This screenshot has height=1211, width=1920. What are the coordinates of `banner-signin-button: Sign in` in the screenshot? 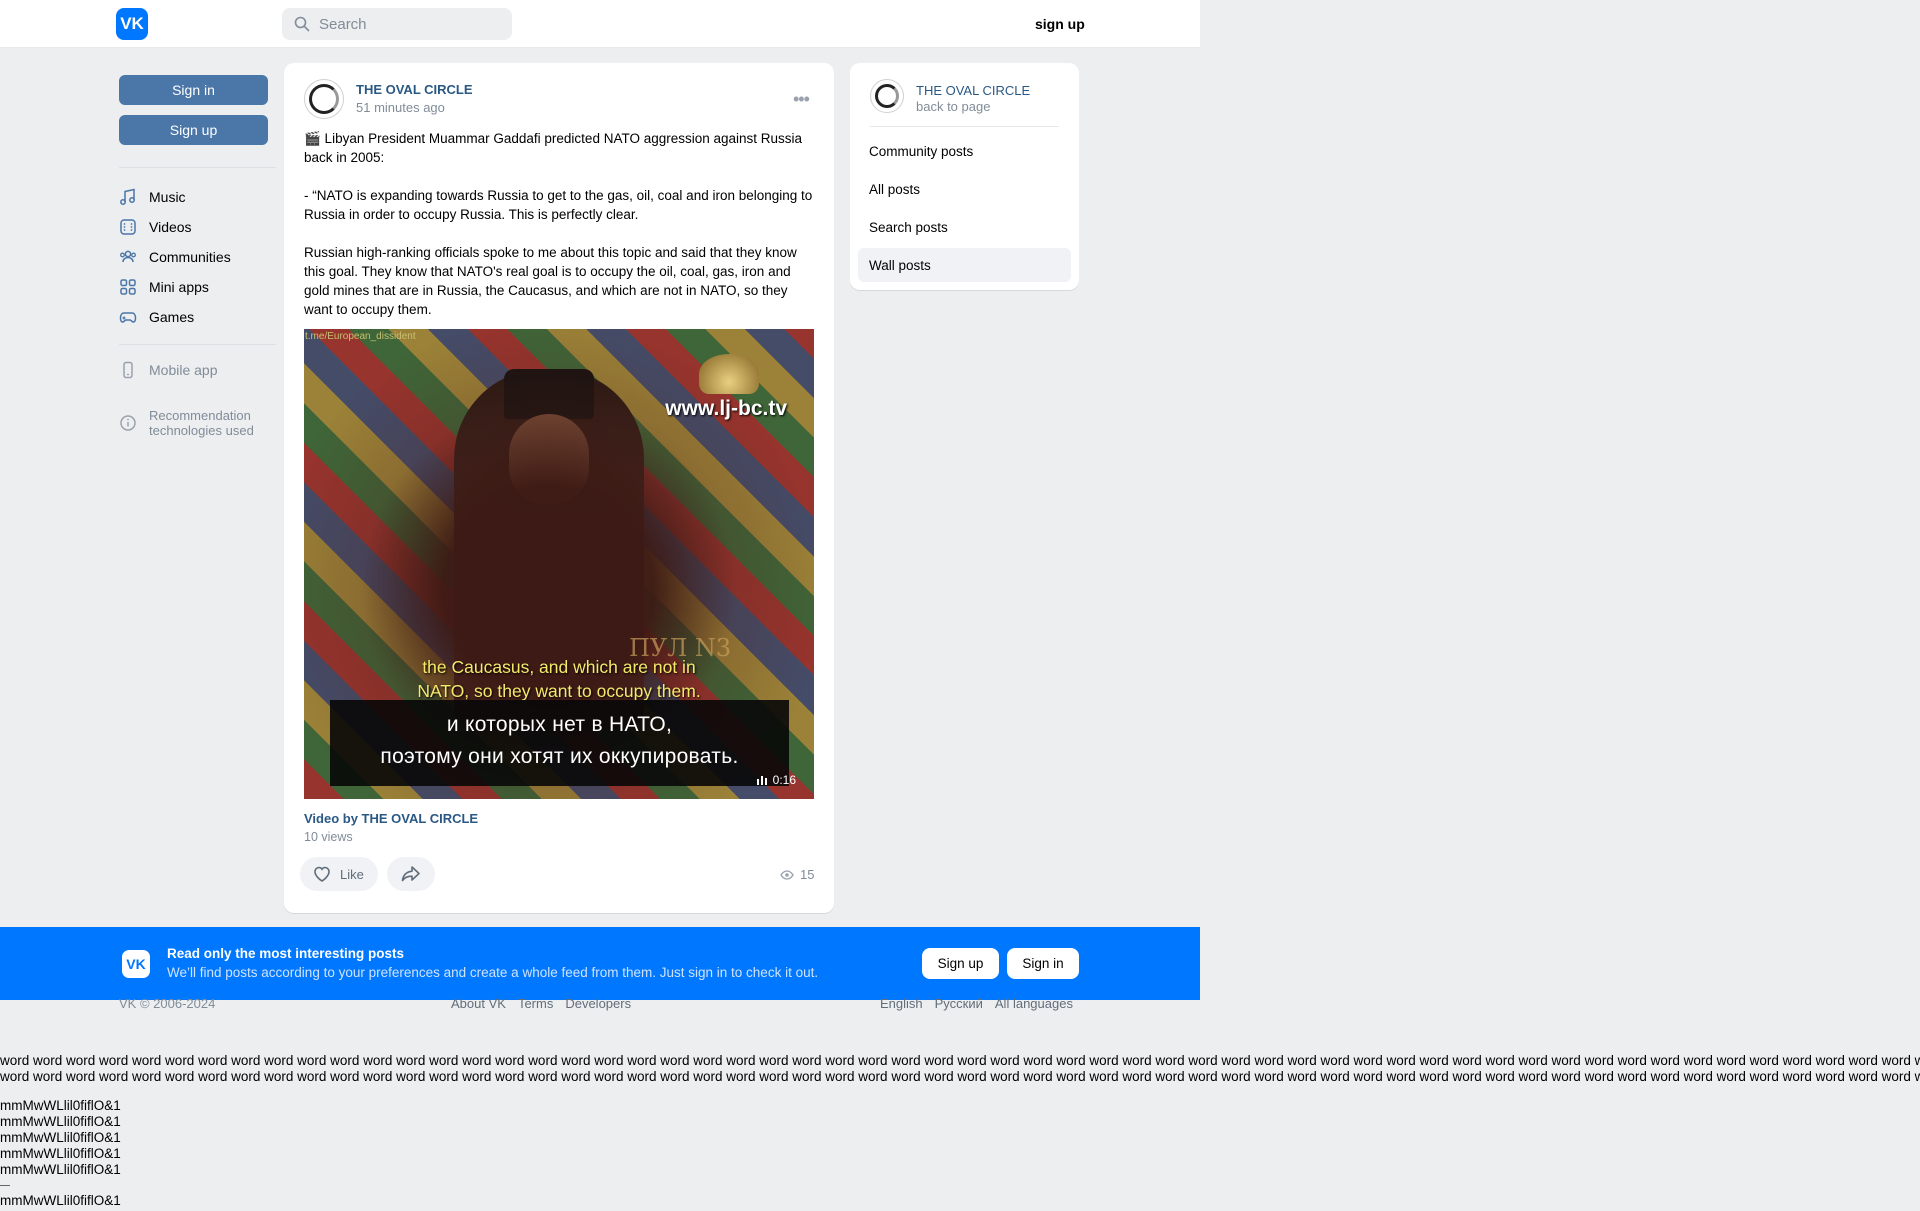 It's located at (1043, 963).